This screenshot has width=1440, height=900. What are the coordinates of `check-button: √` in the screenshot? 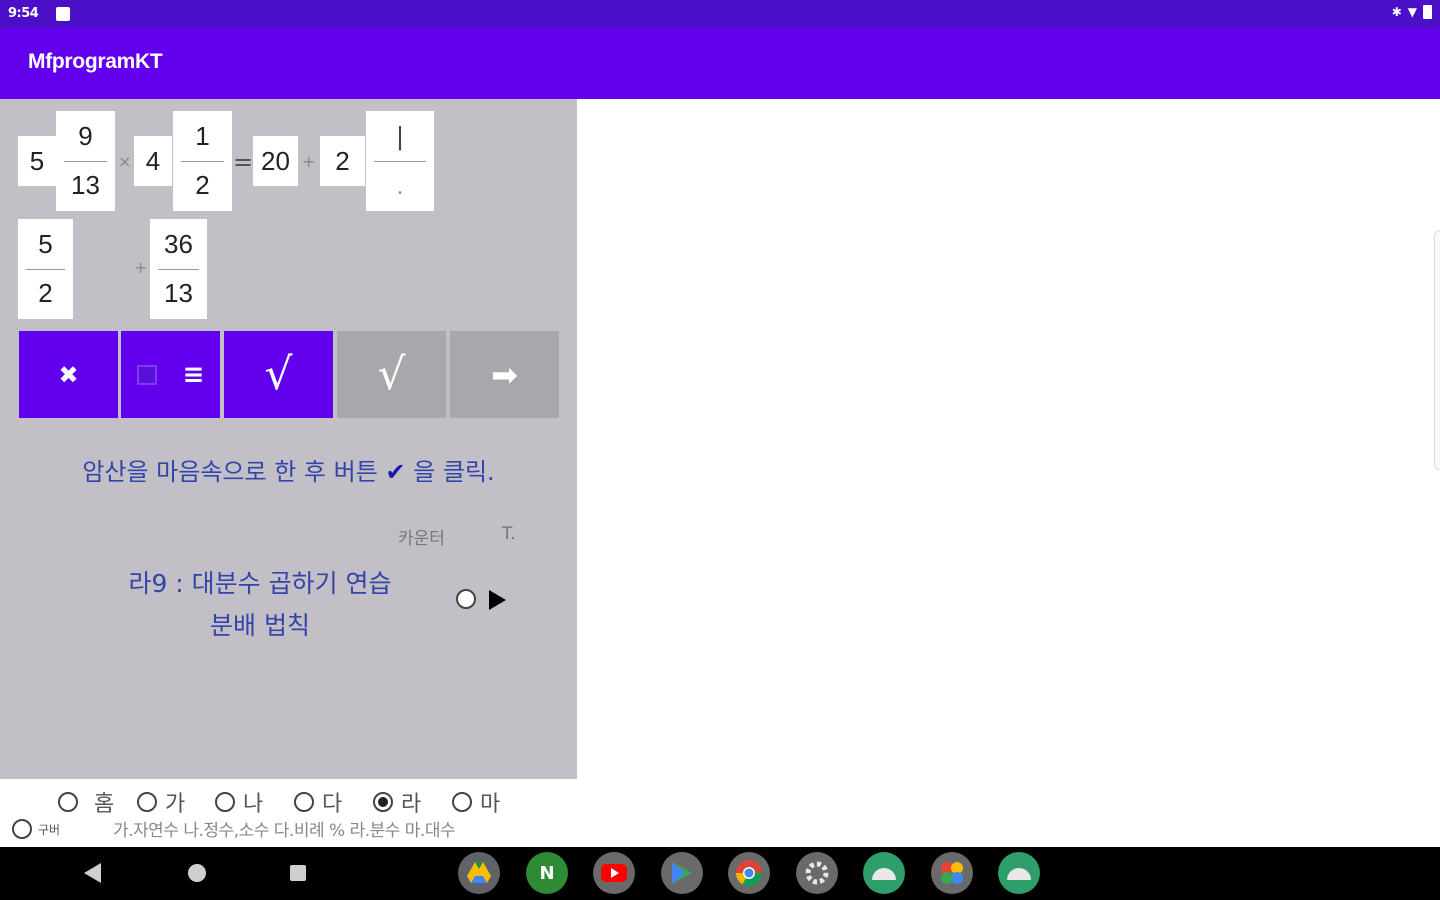 It's located at (278, 374).